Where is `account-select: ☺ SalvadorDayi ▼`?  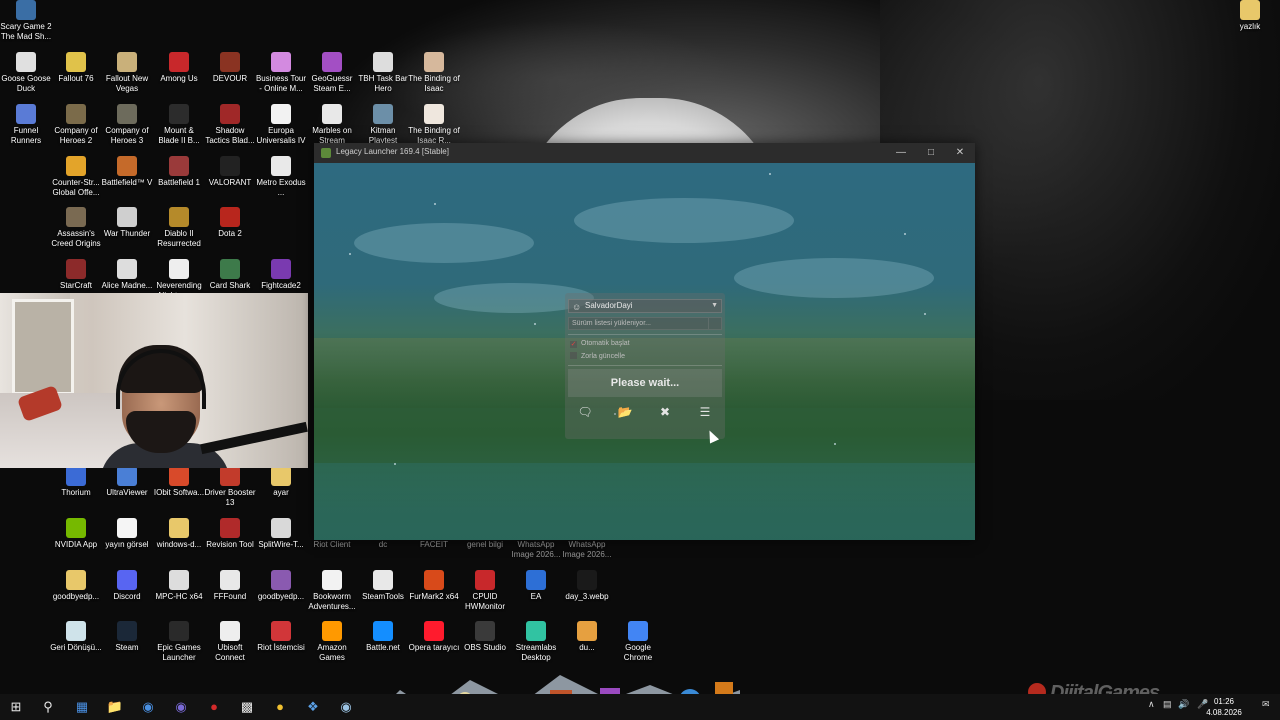
account-select: ☺ SalvadorDayi ▼ is located at coordinates (645, 306).